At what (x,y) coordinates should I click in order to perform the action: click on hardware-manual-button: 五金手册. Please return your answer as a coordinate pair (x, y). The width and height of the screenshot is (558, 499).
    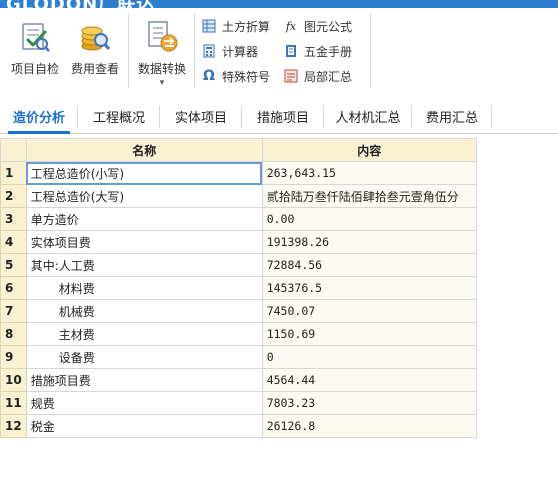
    Looking at the image, I should click on (318, 51).